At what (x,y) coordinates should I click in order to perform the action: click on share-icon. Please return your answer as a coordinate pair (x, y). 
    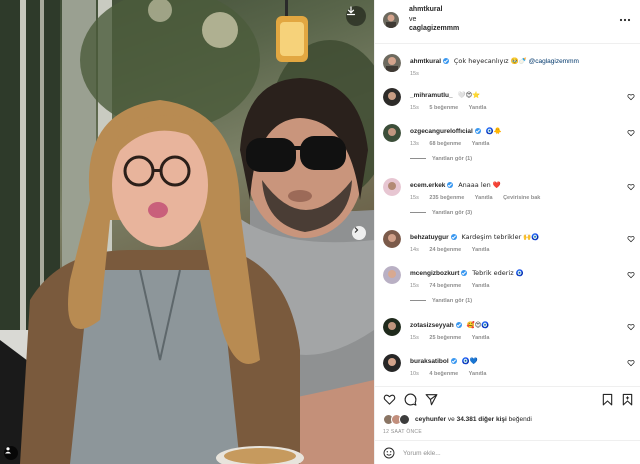
    Looking at the image, I should click on (431, 399).